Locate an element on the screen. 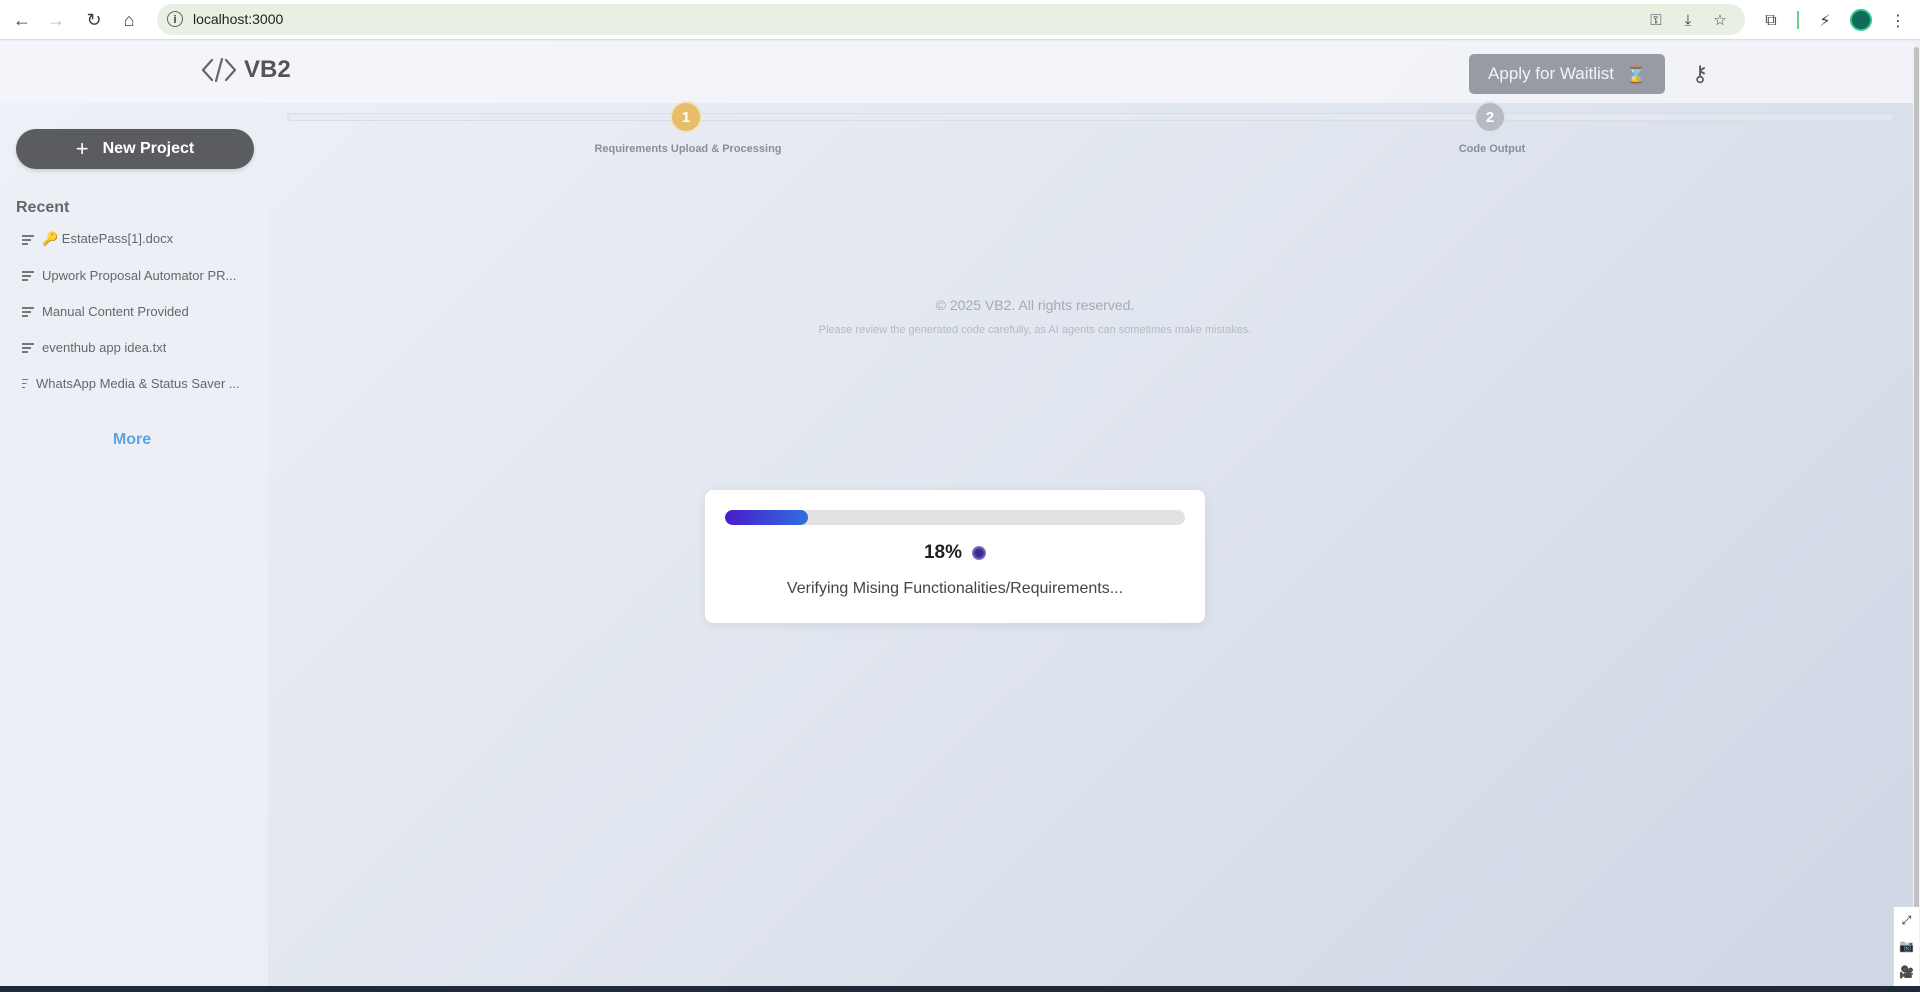 The width and height of the screenshot is (1920, 992). install-app-icon: ⤓ is located at coordinates (1688, 20).